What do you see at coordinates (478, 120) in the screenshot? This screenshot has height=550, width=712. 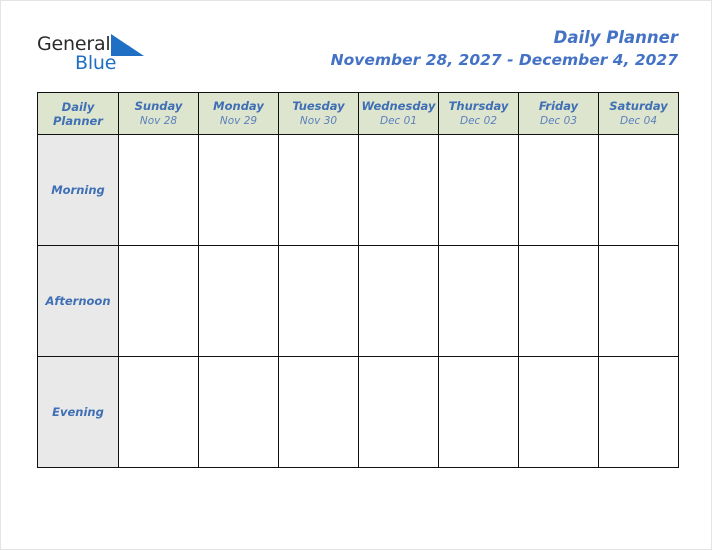 I see `day-date: Dec 02` at bounding box center [478, 120].